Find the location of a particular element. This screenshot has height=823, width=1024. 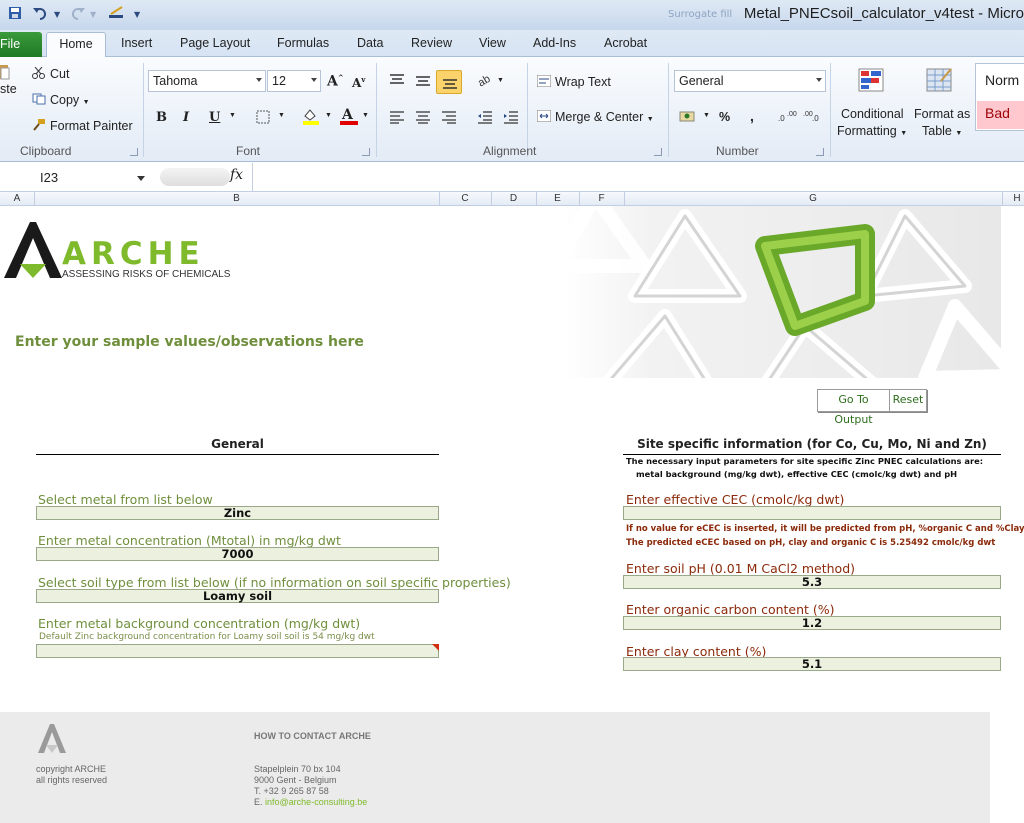

comma-button: , is located at coordinates (752, 116).